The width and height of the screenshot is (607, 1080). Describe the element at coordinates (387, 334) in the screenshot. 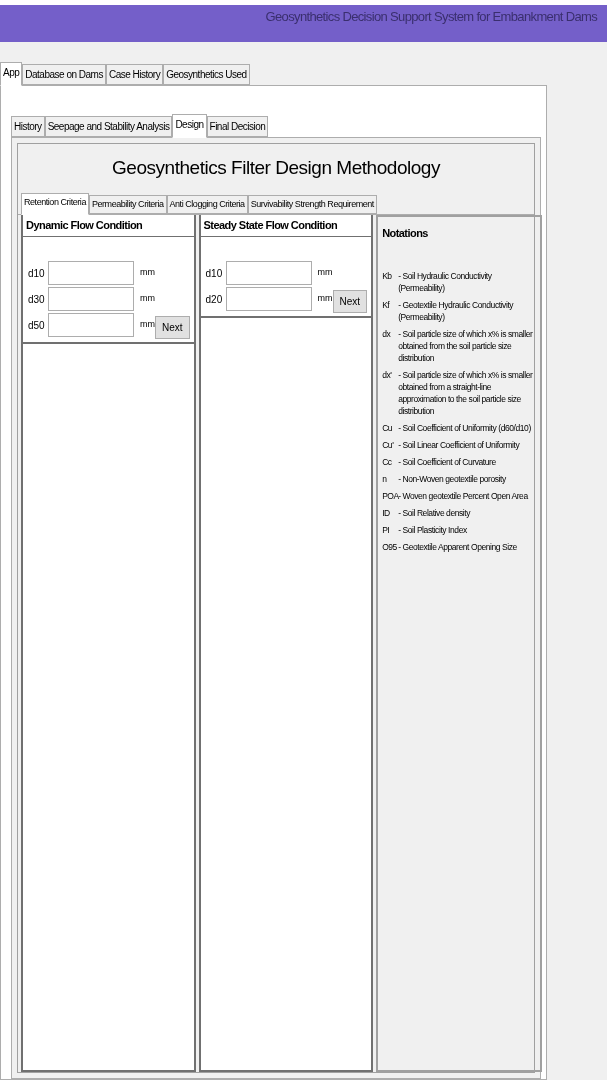

I see `notation-symbol: dx` at that location.